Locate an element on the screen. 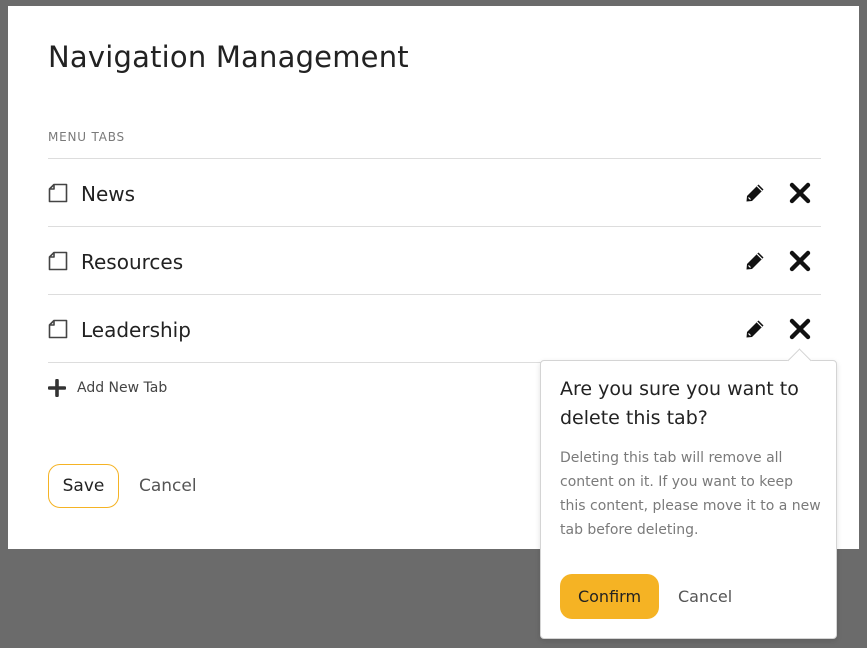 This screenshot has height=648, width=867. tab-row-leadership: Leadership is located at coordinates (434, 329).